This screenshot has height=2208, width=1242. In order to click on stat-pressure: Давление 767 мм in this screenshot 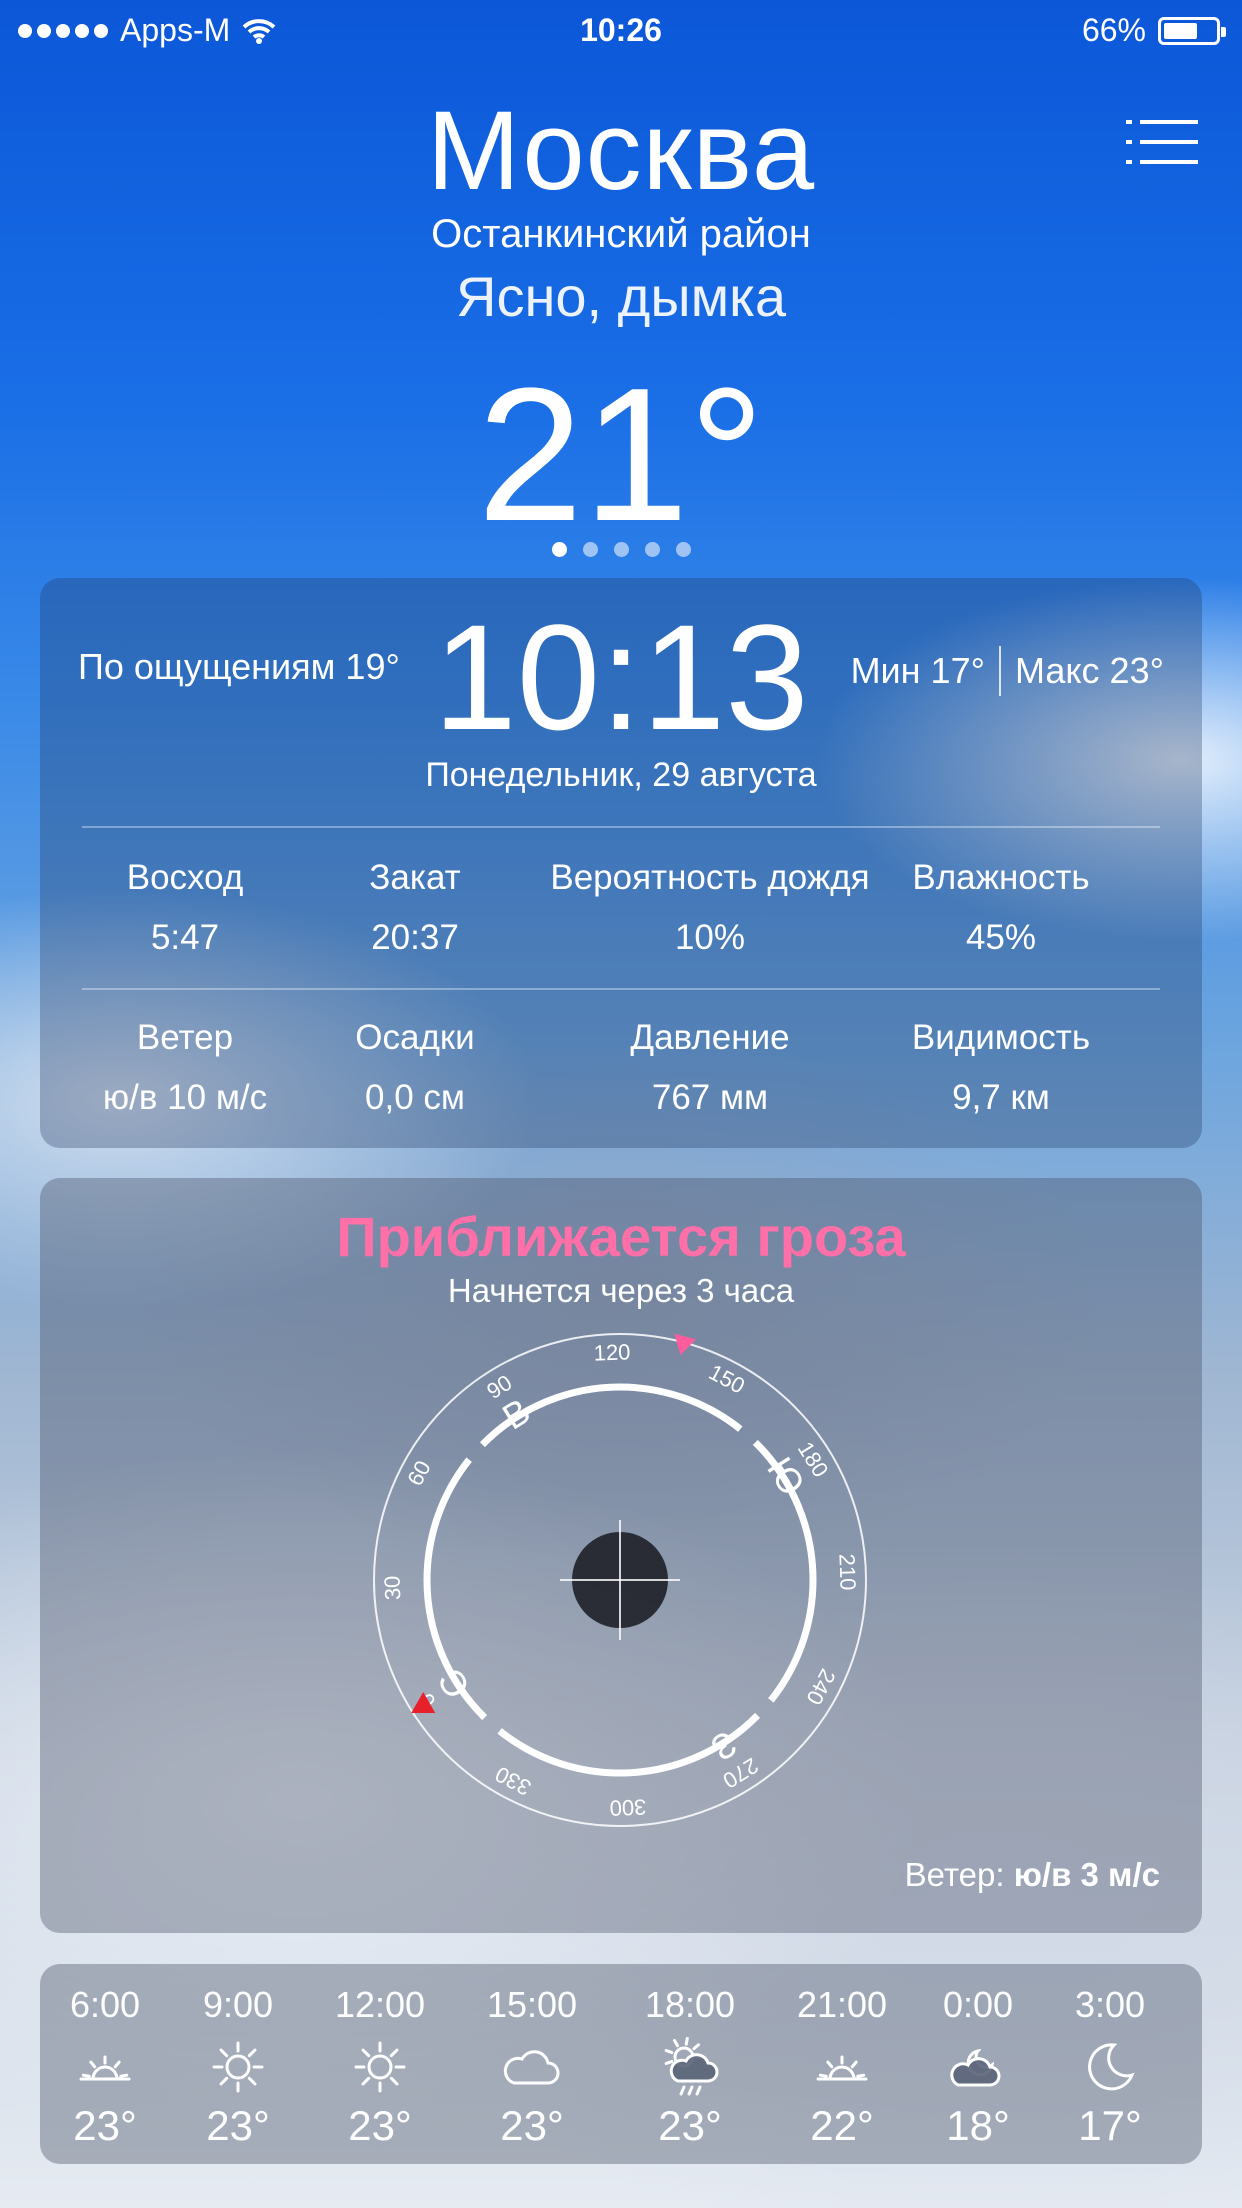, I will do `click(710, 1067)`.